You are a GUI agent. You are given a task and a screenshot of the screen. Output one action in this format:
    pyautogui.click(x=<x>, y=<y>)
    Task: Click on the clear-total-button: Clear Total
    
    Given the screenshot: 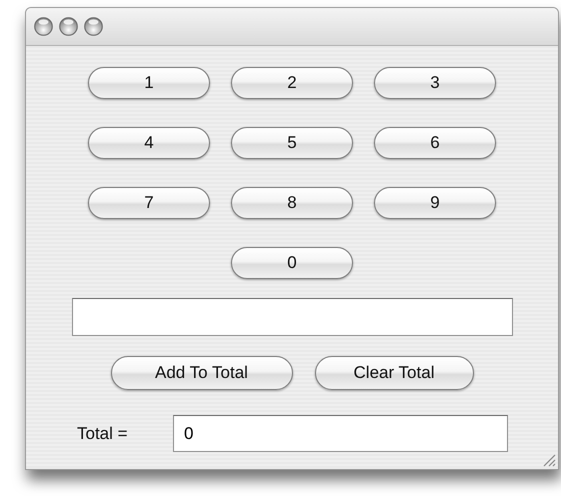 What is the action you would take?
    pyautogui.click(x=394, y=373)
    